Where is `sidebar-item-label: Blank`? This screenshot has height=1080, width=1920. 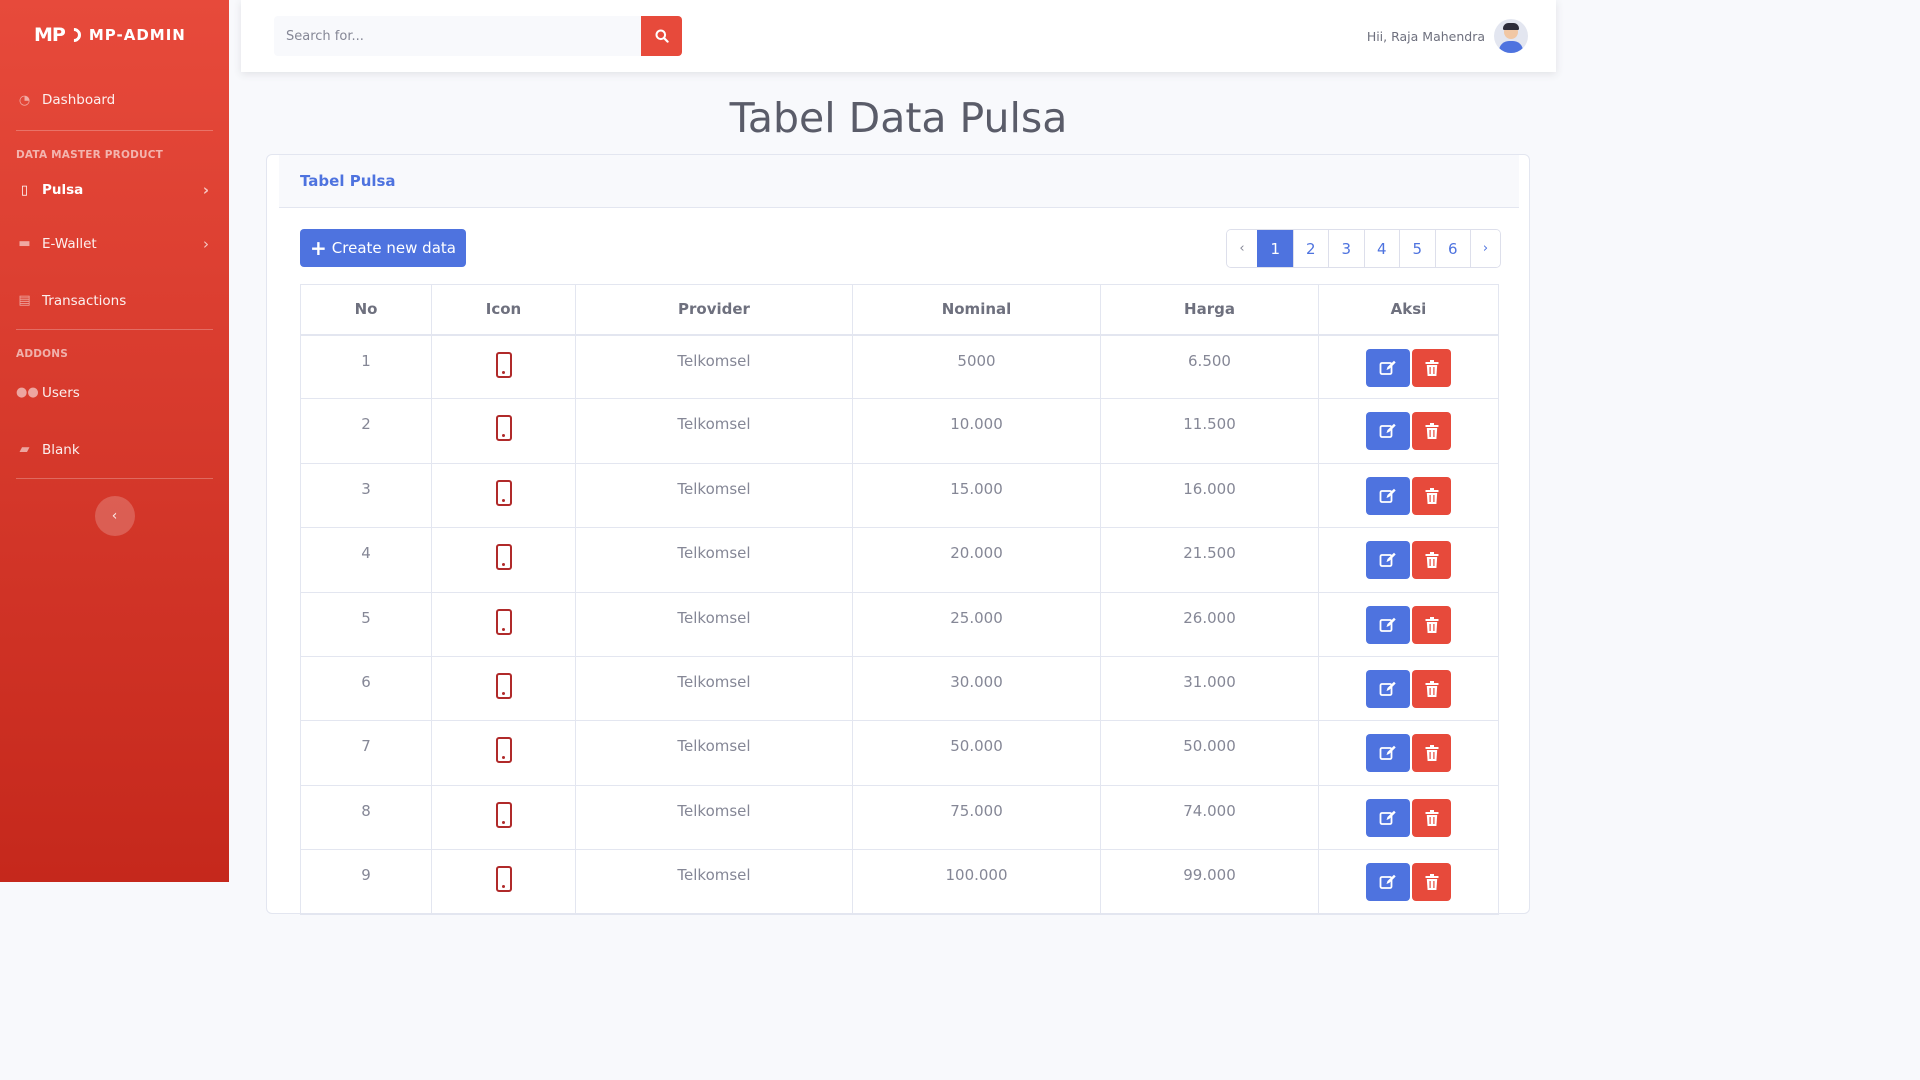
sidebar-item-label: Blank is located at coordinates (61, 449).